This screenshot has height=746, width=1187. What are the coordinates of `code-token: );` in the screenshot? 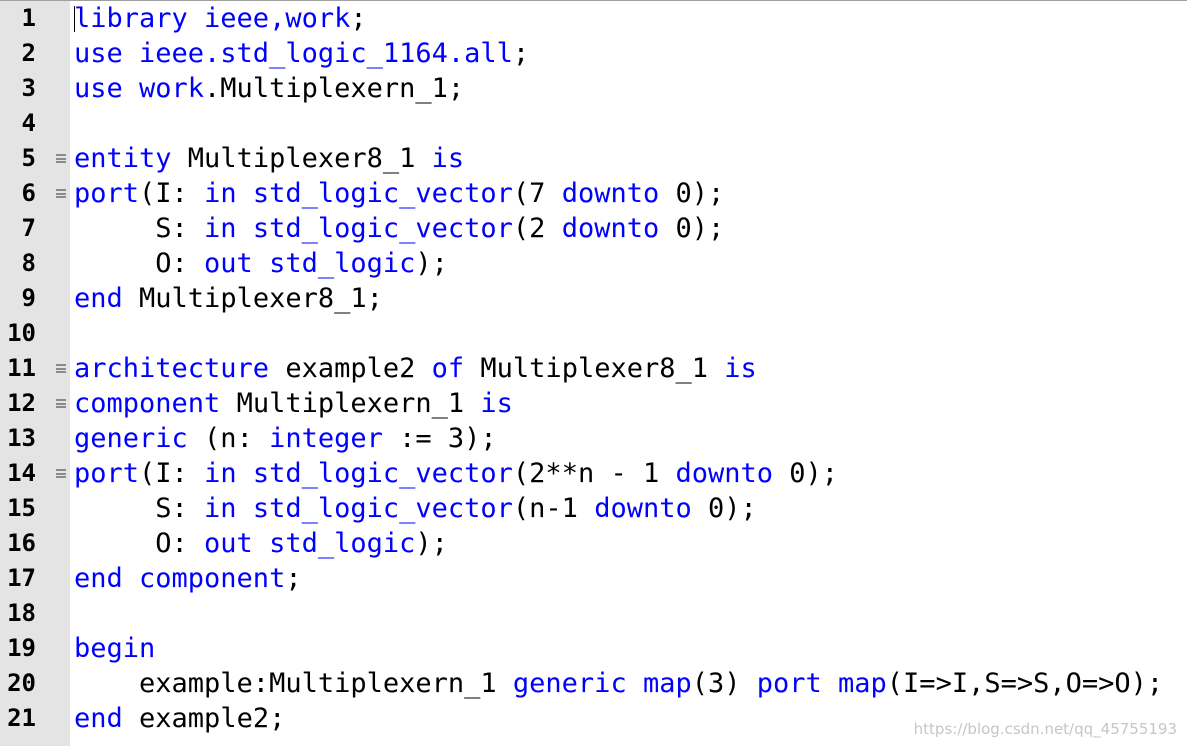 It's located at (431, 543).